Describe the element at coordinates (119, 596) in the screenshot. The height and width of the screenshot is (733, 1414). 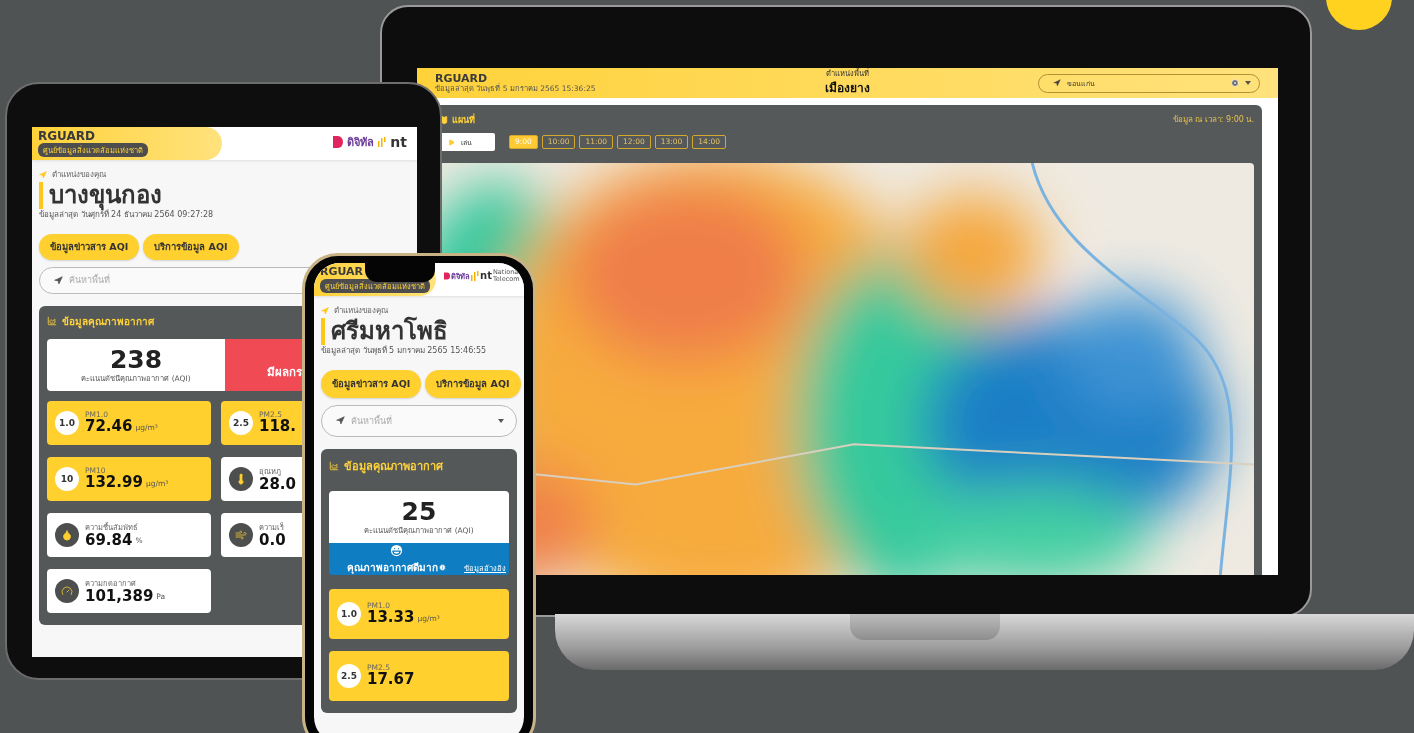
I see `tile-value: 101,389` at that location.